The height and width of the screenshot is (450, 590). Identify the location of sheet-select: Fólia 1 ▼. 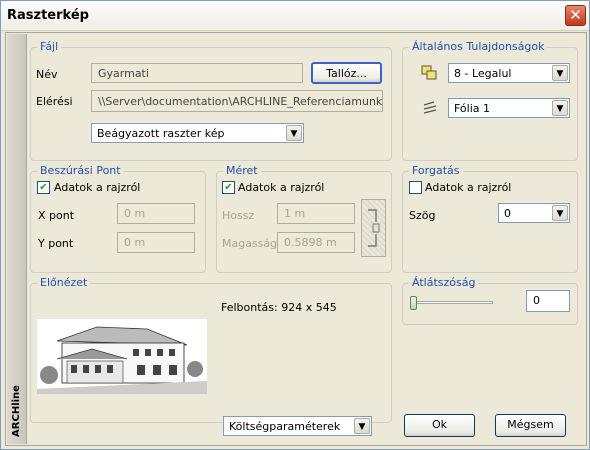
(509, 108).